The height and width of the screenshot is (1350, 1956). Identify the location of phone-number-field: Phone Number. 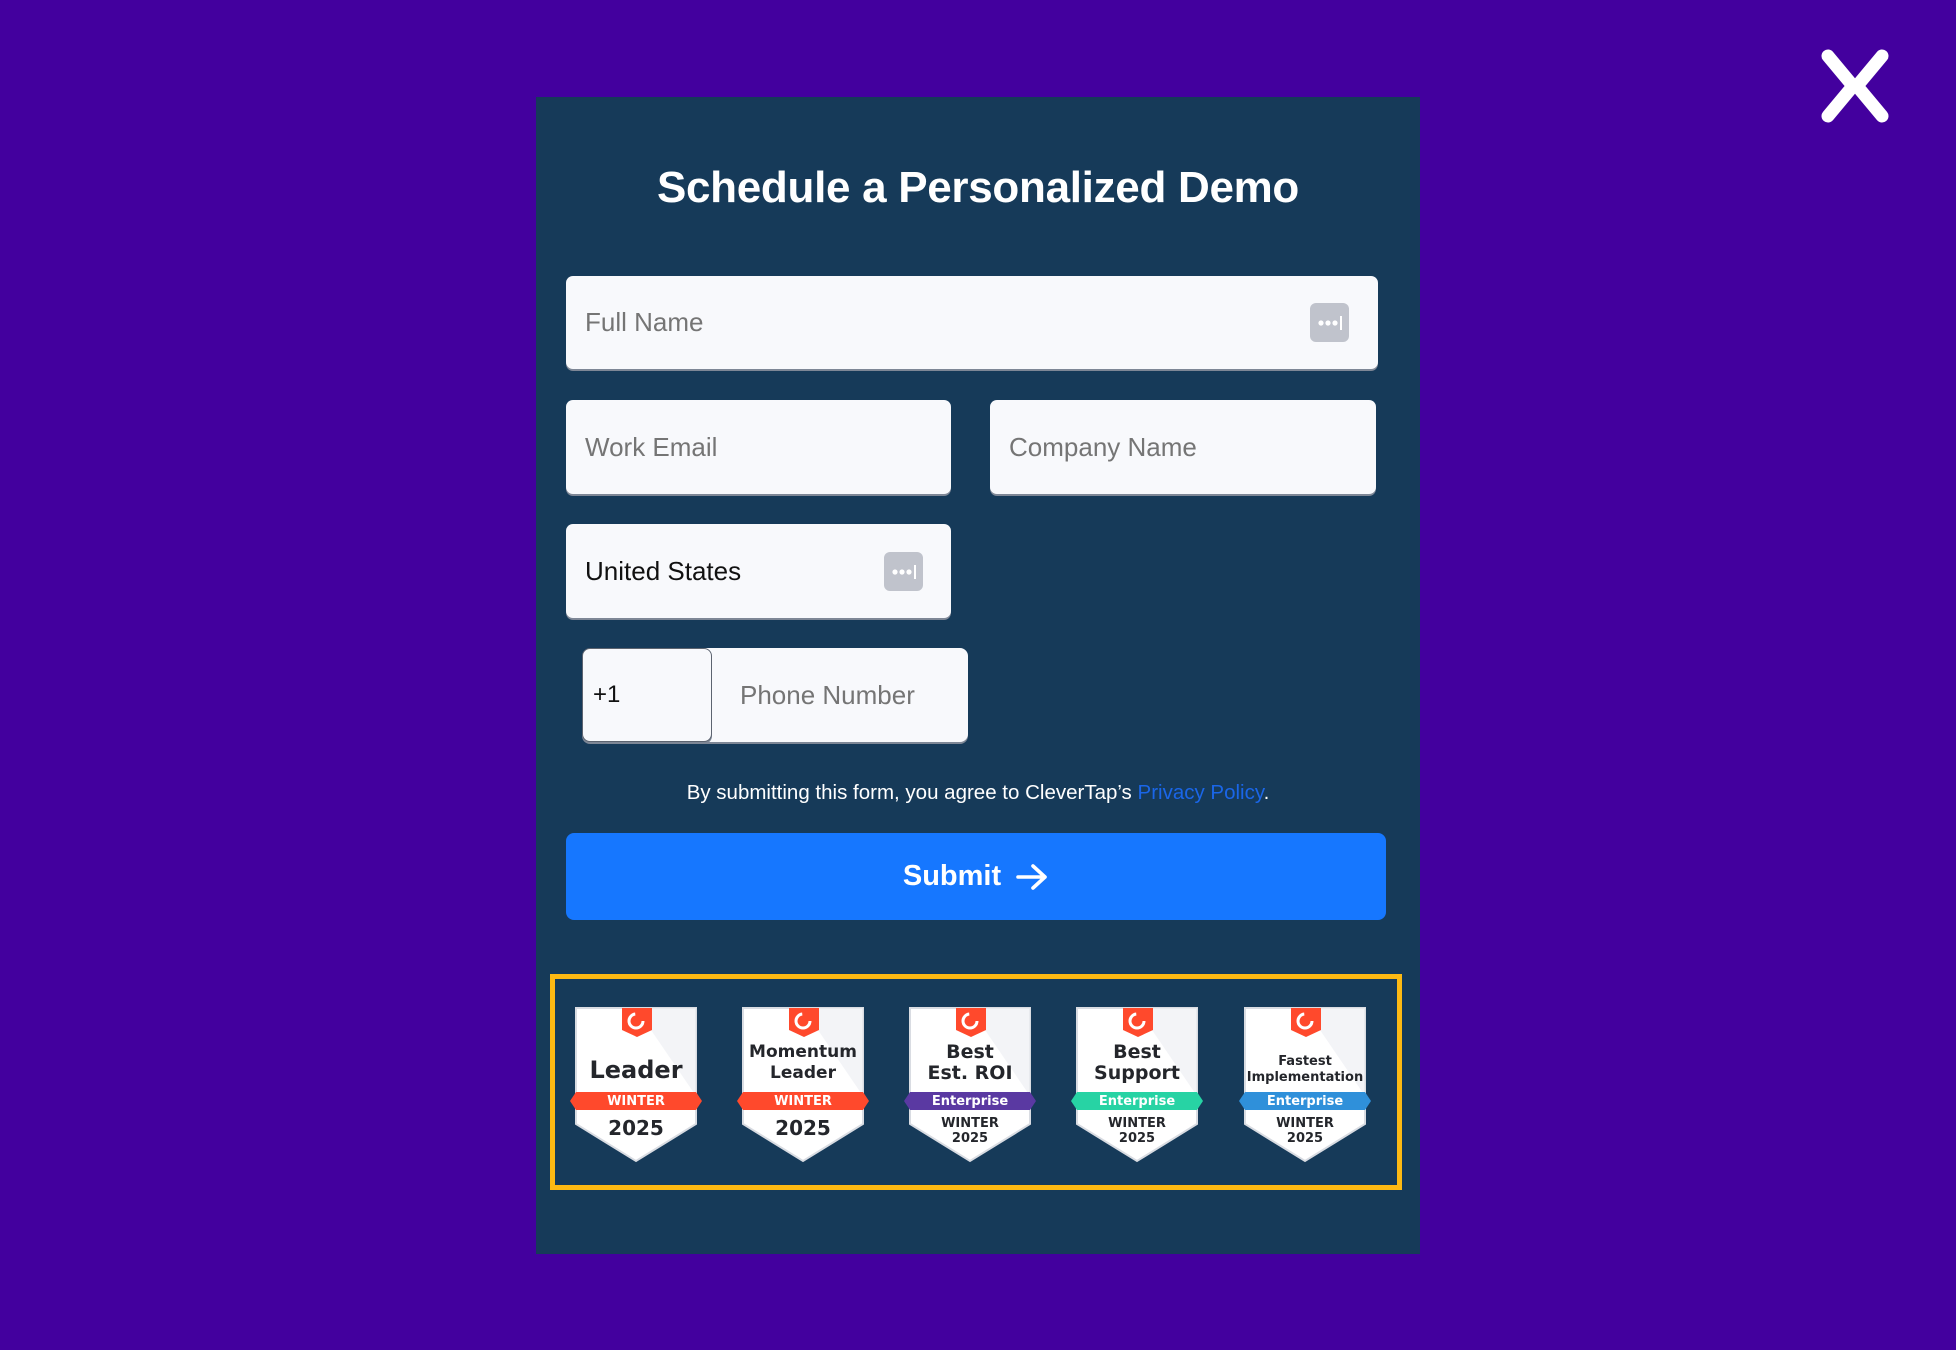
(834, 695).